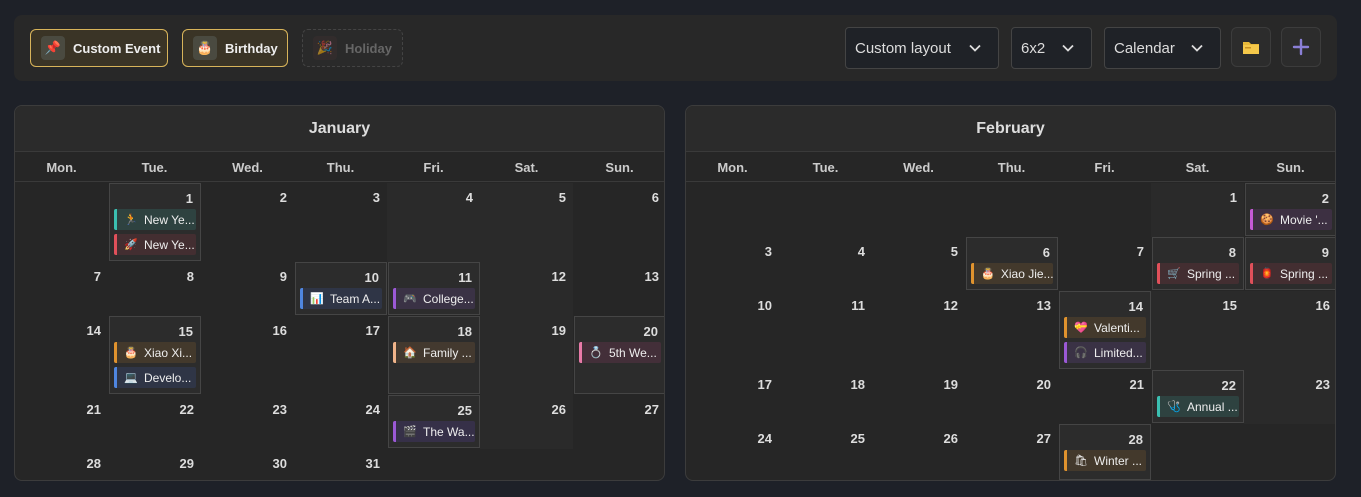 The image size is (1361, 497). What do you see at coordinates (1136, 384) in the screenshot?
I see `day-number: 21` at bounding box center [1136, 384].